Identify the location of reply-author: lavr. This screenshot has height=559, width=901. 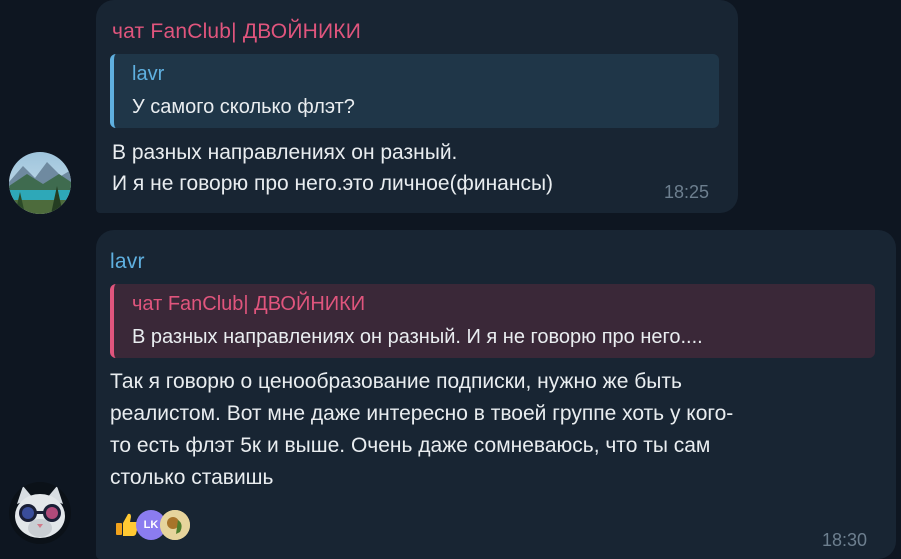
(148, 74).